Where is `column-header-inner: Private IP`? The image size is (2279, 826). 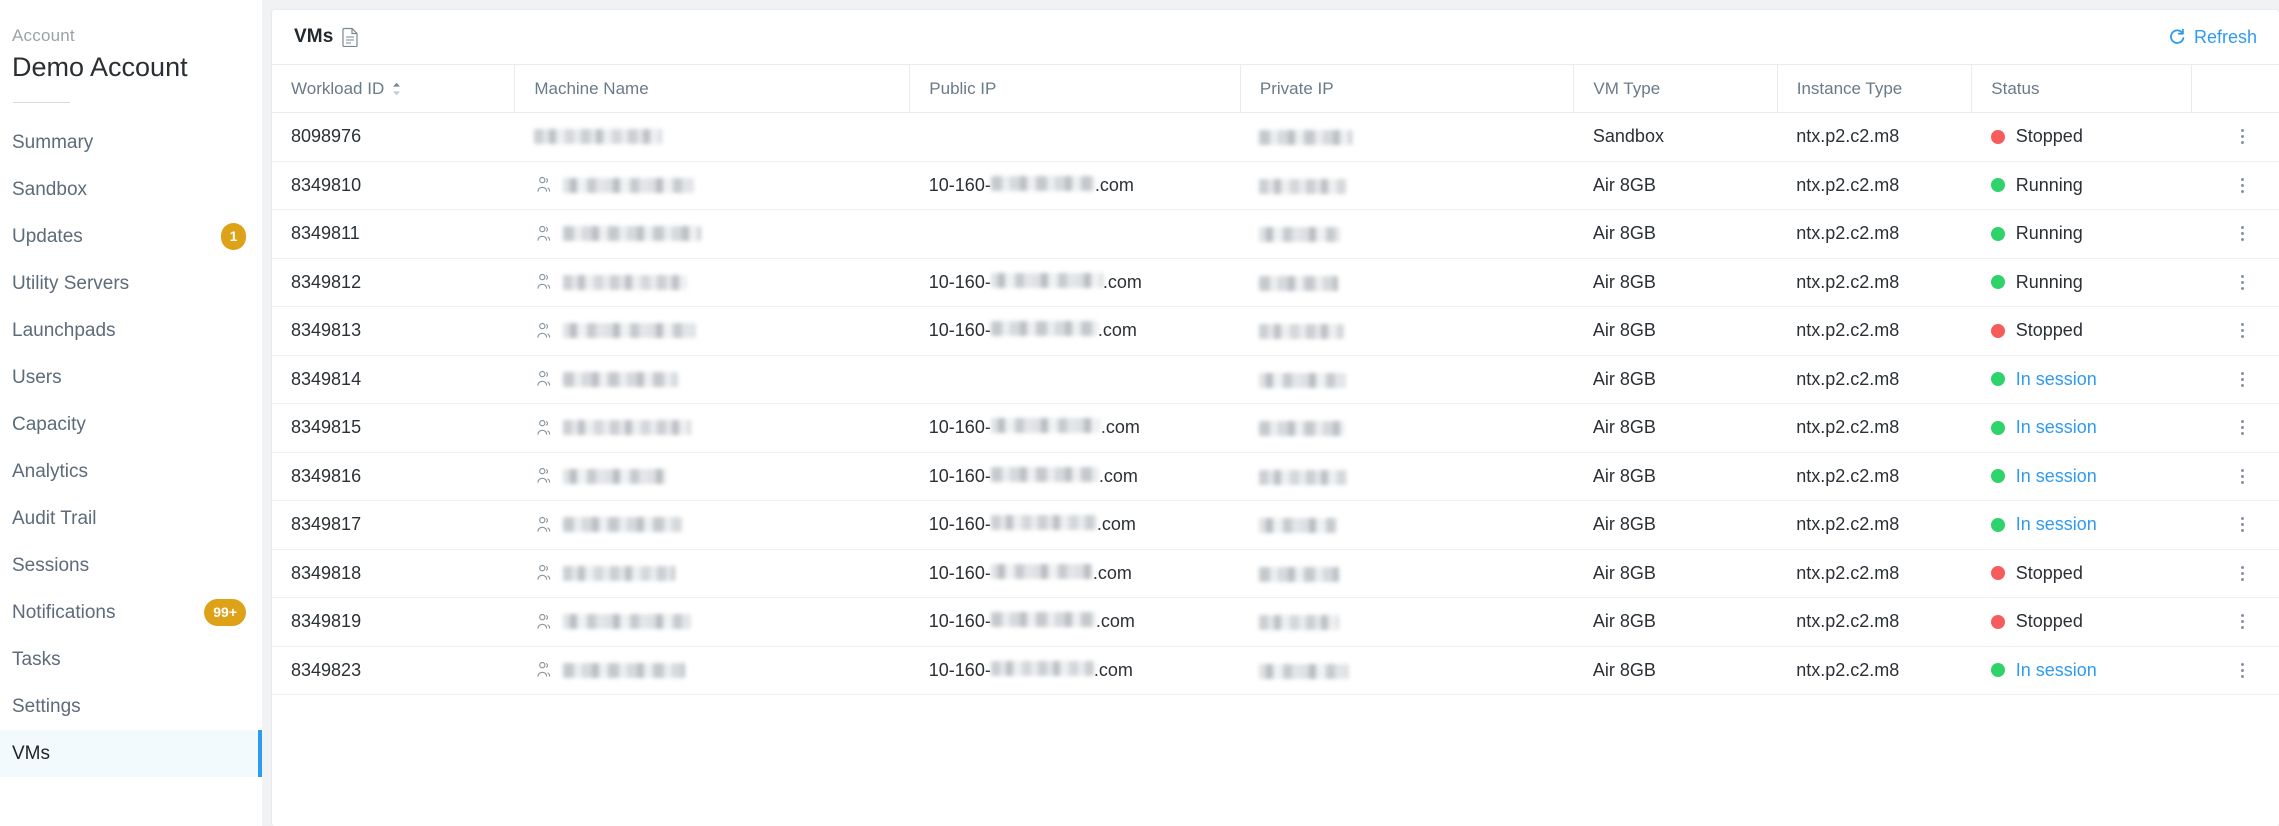
column-header-inner: Private IP is located at coordinates (1417, 89).